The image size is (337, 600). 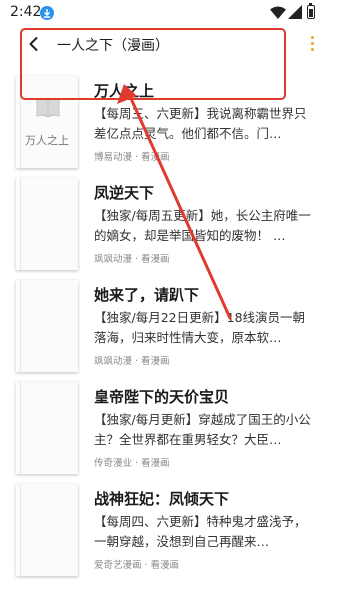 What do you see at coordinates (113, 46) in the screenshot?
I see `page-title: 一人之下（漫画）` at bounding box center [113, 46].